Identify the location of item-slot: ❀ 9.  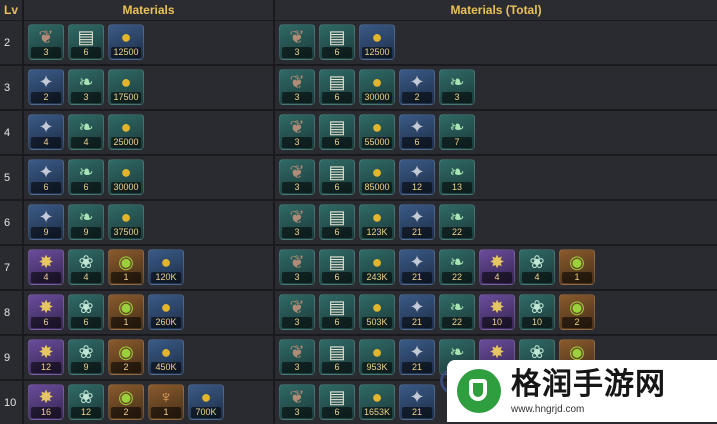
(86, 357).